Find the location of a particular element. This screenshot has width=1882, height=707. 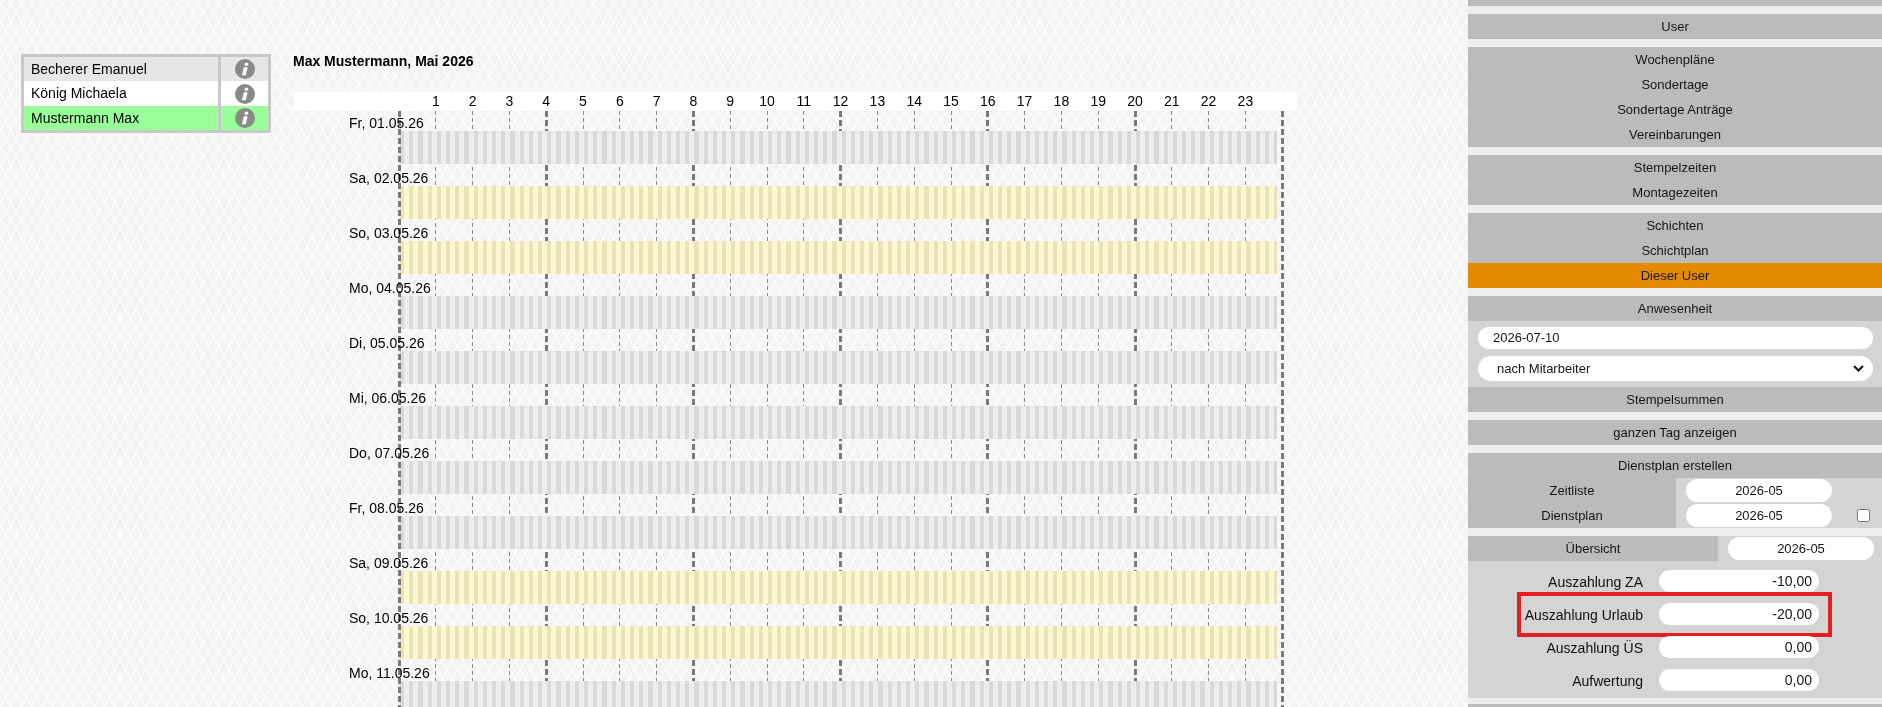

day-label: Fr, 08.05.26 is located at coordinates (386, 507).